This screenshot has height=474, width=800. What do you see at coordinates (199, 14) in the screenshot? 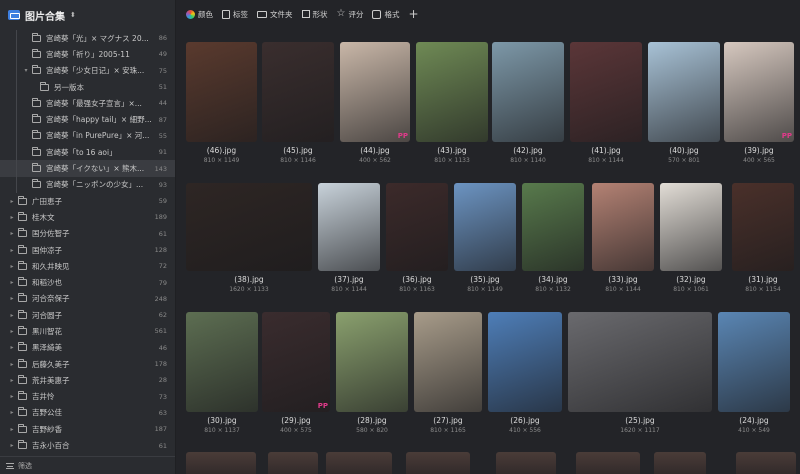
I see `filter-color-wheel-button: 颜色` at bounding box center [199, 14].